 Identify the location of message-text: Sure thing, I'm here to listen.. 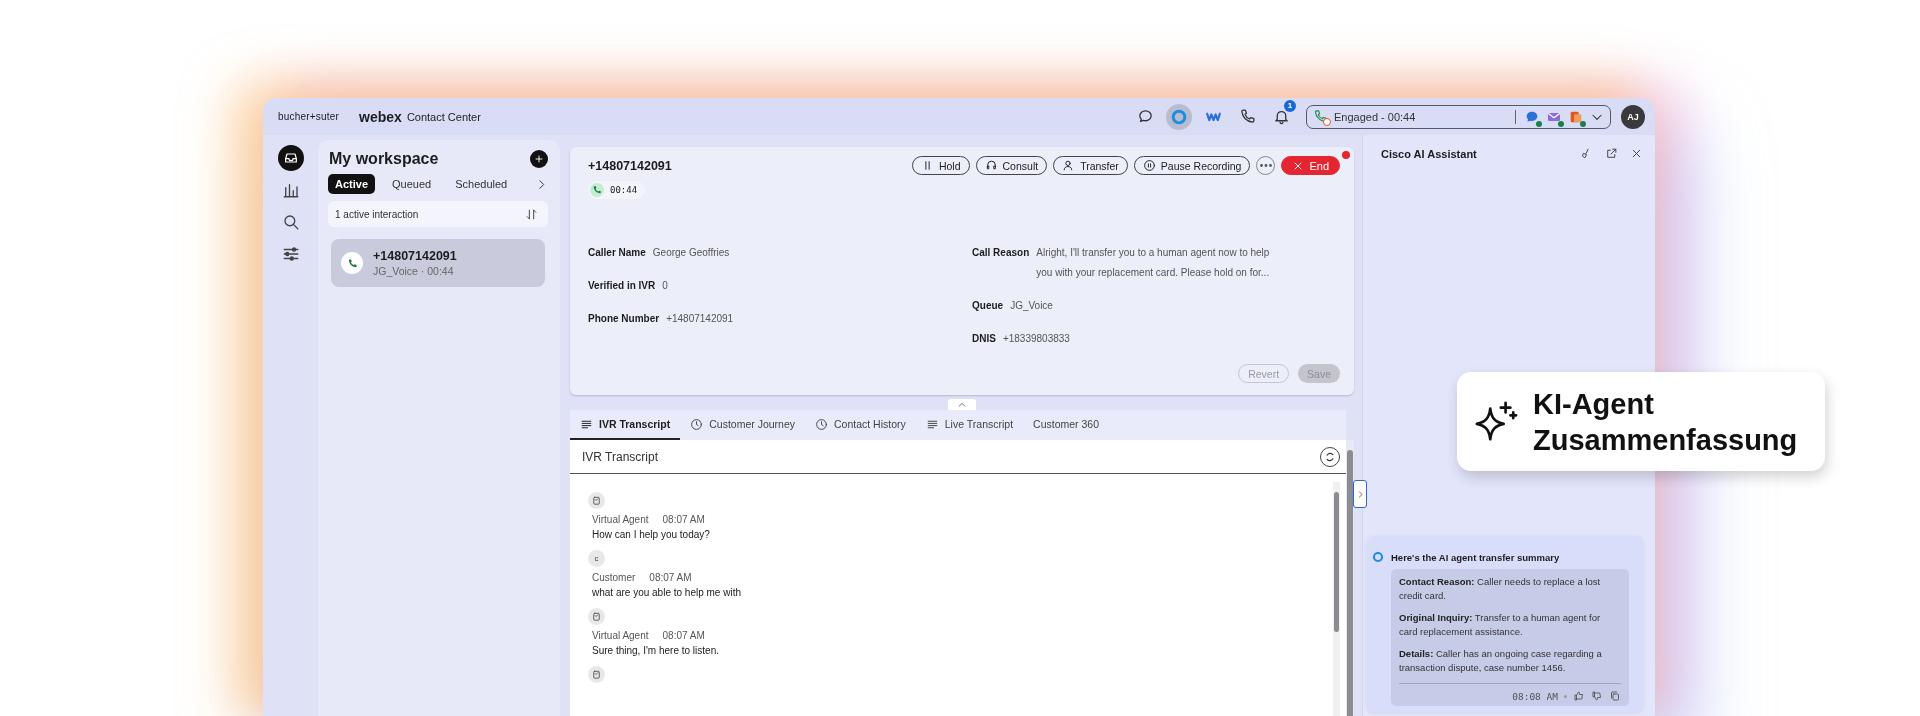
(656, 650).